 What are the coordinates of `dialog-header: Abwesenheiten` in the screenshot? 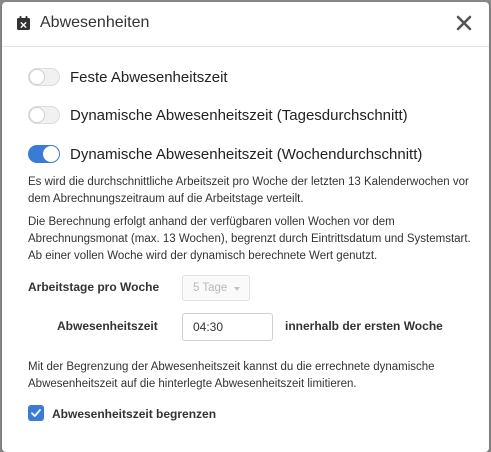 It's located at (245, 24).